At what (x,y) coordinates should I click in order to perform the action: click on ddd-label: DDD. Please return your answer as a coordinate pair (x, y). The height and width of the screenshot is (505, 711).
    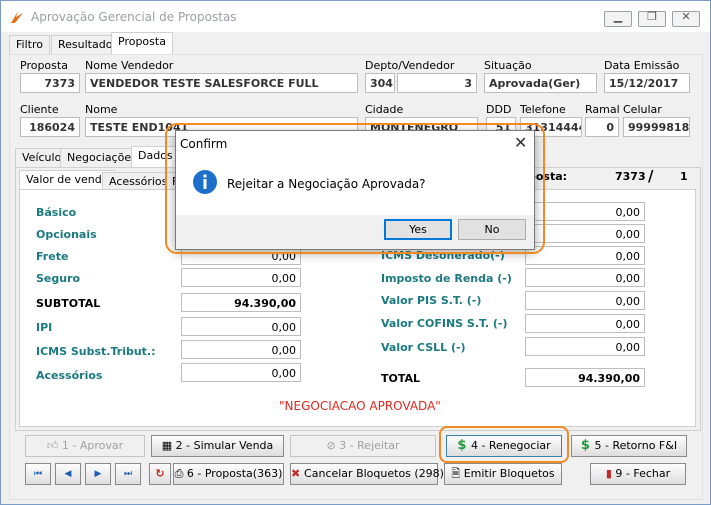
    Looking at the image, I should click on (499, 109).